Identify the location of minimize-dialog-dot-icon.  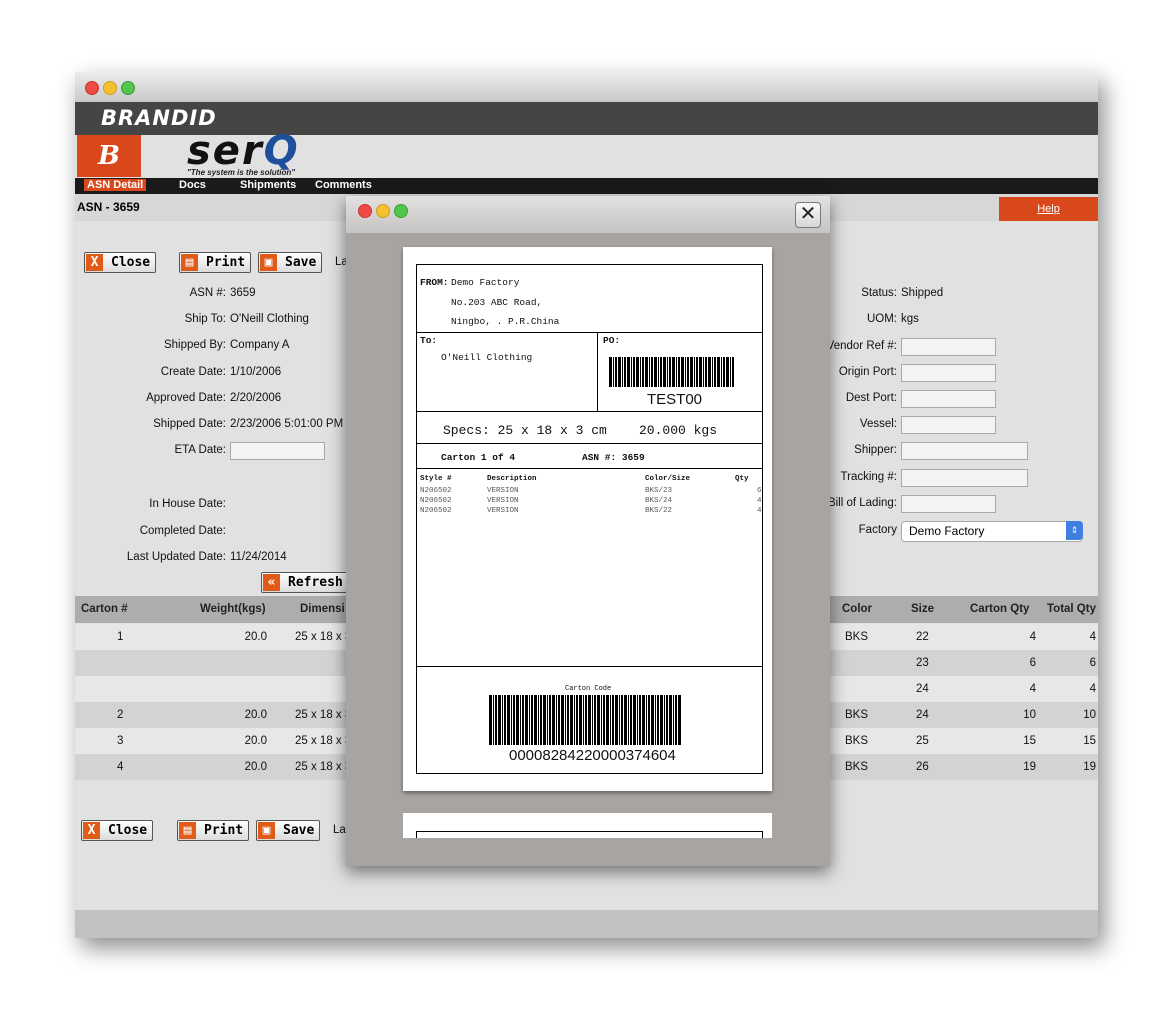
(383, 211).